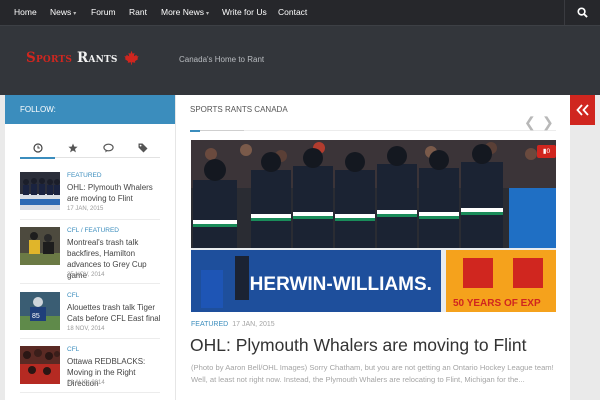 This screenshot has height=400, width=600. What do you see at coordinates (585, 262) in the screenshot?
I see `page-background` at bounding box center [585, 262].